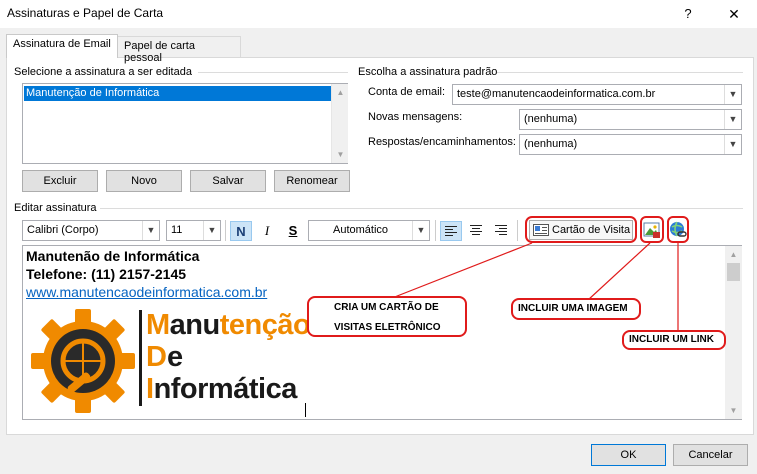 The image size is (757, 474). Describe the element at coordinates (710, 455) in the screenshot. I see `cancel-button: Cancelar` at that location.